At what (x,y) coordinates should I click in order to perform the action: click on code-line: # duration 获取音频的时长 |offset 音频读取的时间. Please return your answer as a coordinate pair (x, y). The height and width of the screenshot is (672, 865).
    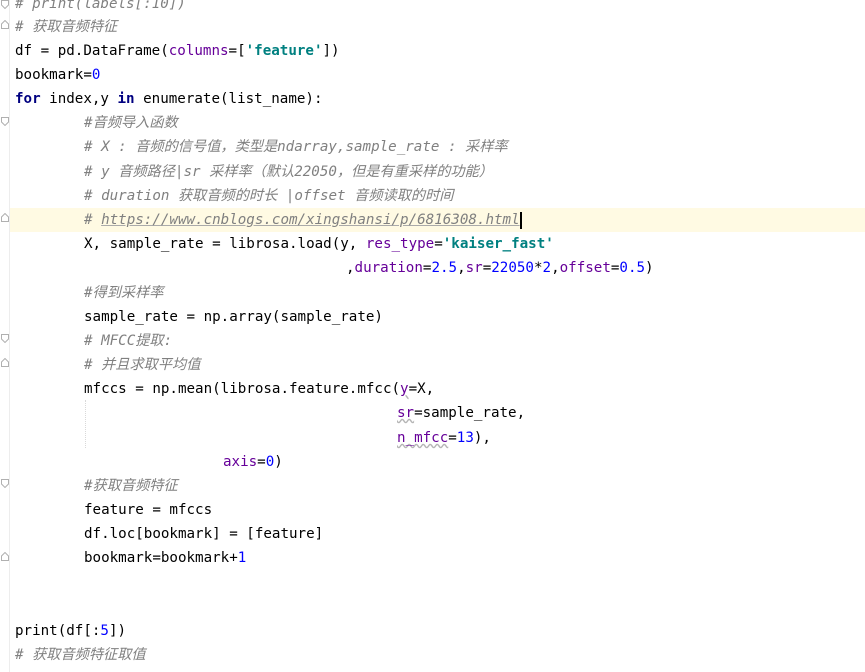
    Looking at the image, I should click on (474, 196).